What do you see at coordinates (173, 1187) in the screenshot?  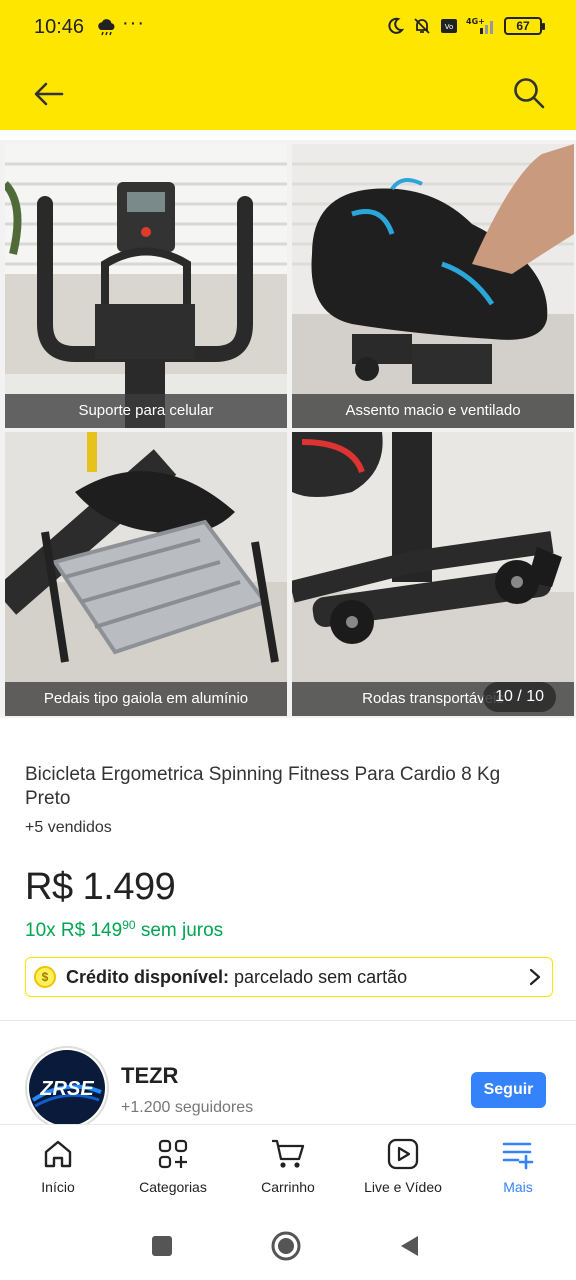 I see `nav-label: Categorias` at bounding box center [173, 1187].